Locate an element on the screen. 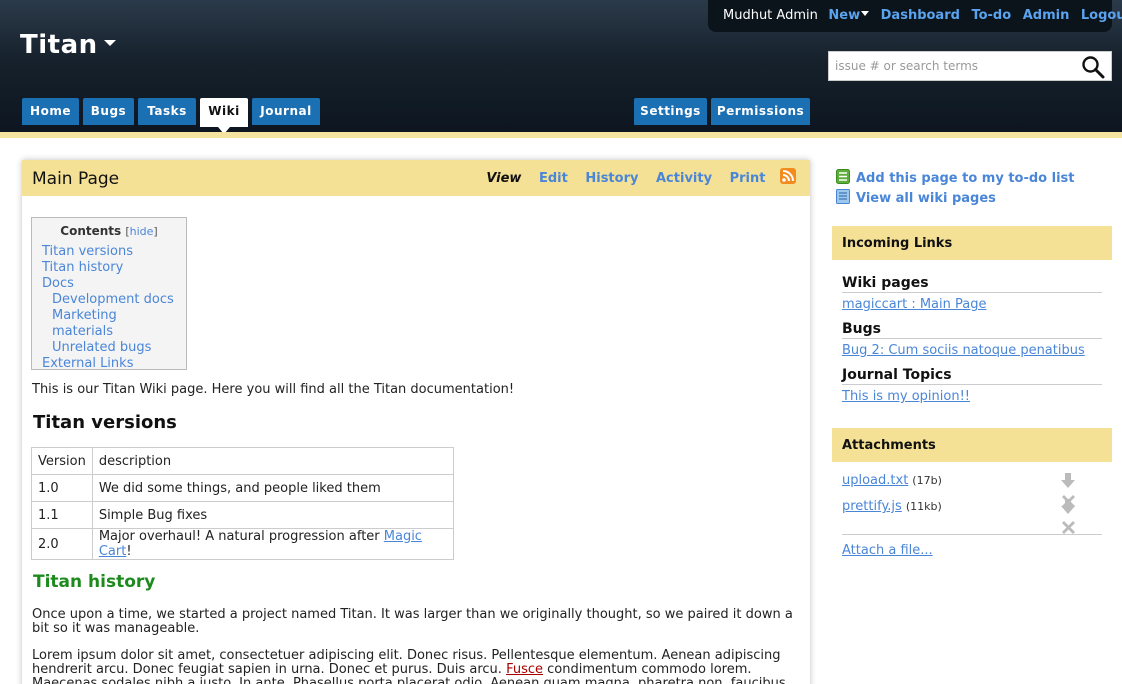  page-title: Main Page is located at coordinates (76, 179).